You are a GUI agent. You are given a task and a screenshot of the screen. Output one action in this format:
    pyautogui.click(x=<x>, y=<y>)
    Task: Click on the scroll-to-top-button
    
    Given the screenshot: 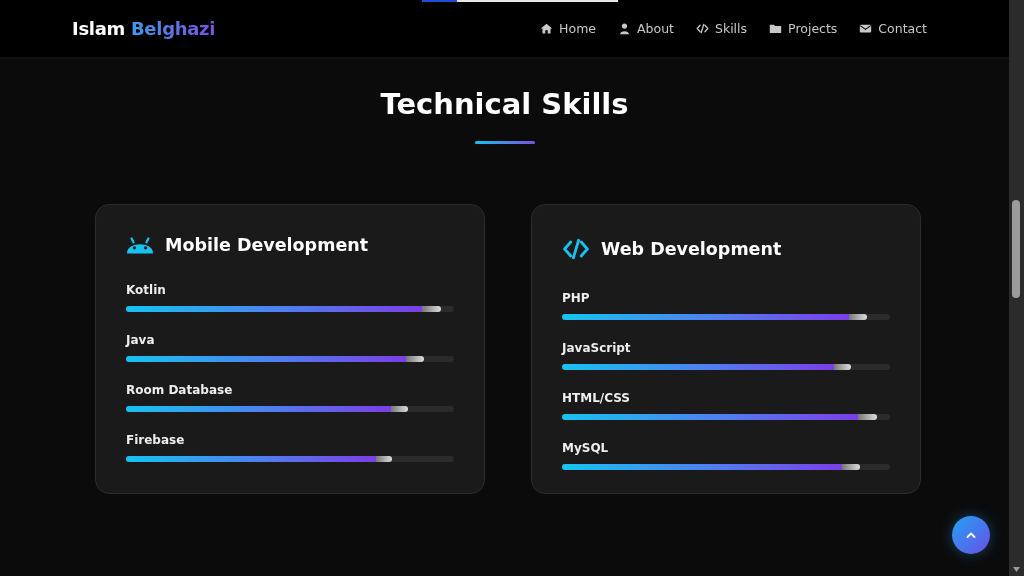 What is the action you would take?
    pyautogui.click(x=971, y=535)
    